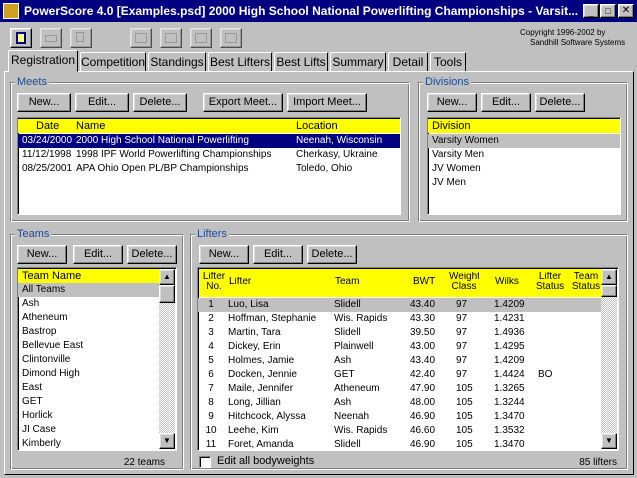 This screenshot has width=637, height=478. Describe the element at coordinates (301, 62) in the screenshot. I see `tab-best-lifts: Best Lifts` at that location.